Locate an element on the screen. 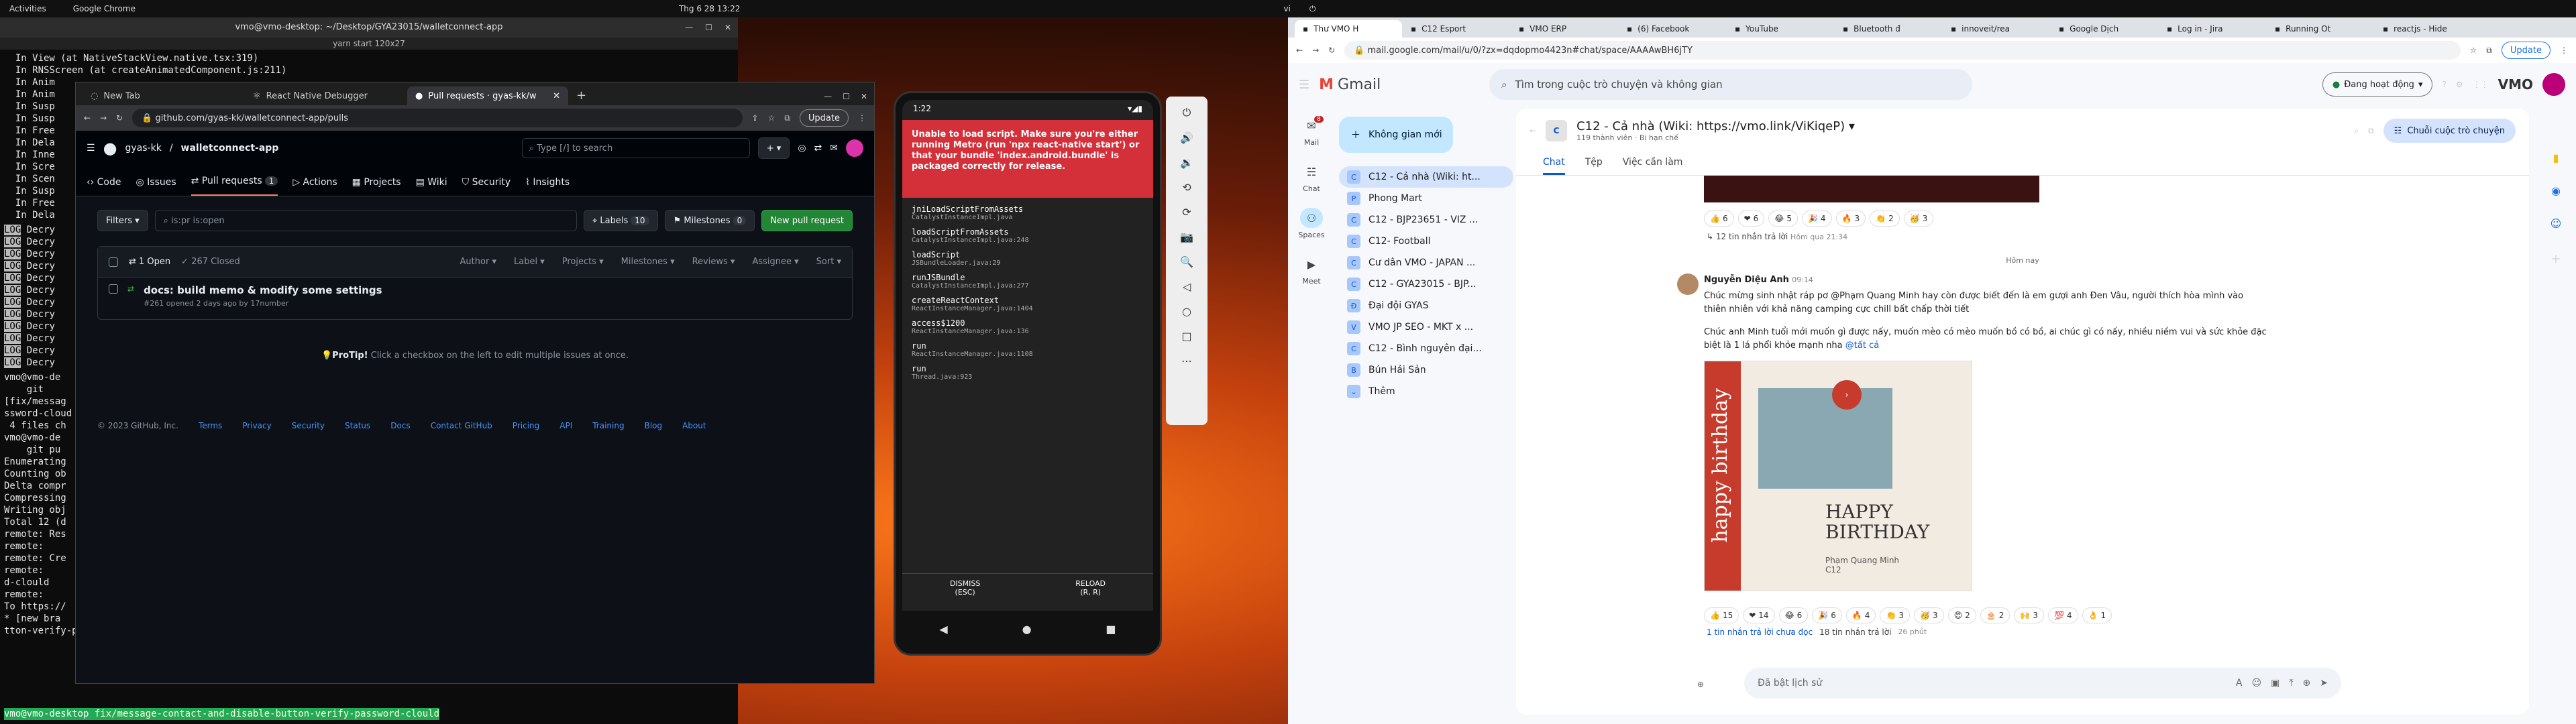 The width and height of the screenshot is (2576, 724). reaction-chip: 🥳 3 is located at coordinates (1918, 218).